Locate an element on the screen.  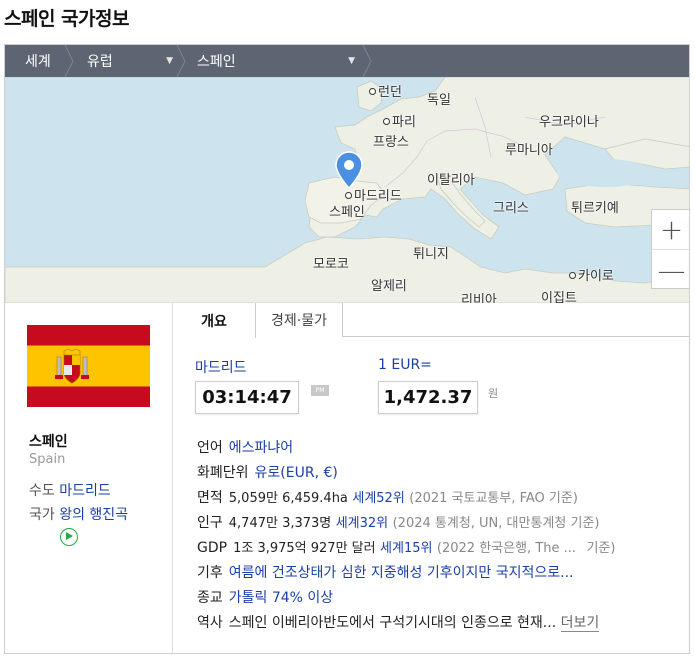
anthem-row: 국가 왕의 행진곡 is located at coordinates (78, 514).